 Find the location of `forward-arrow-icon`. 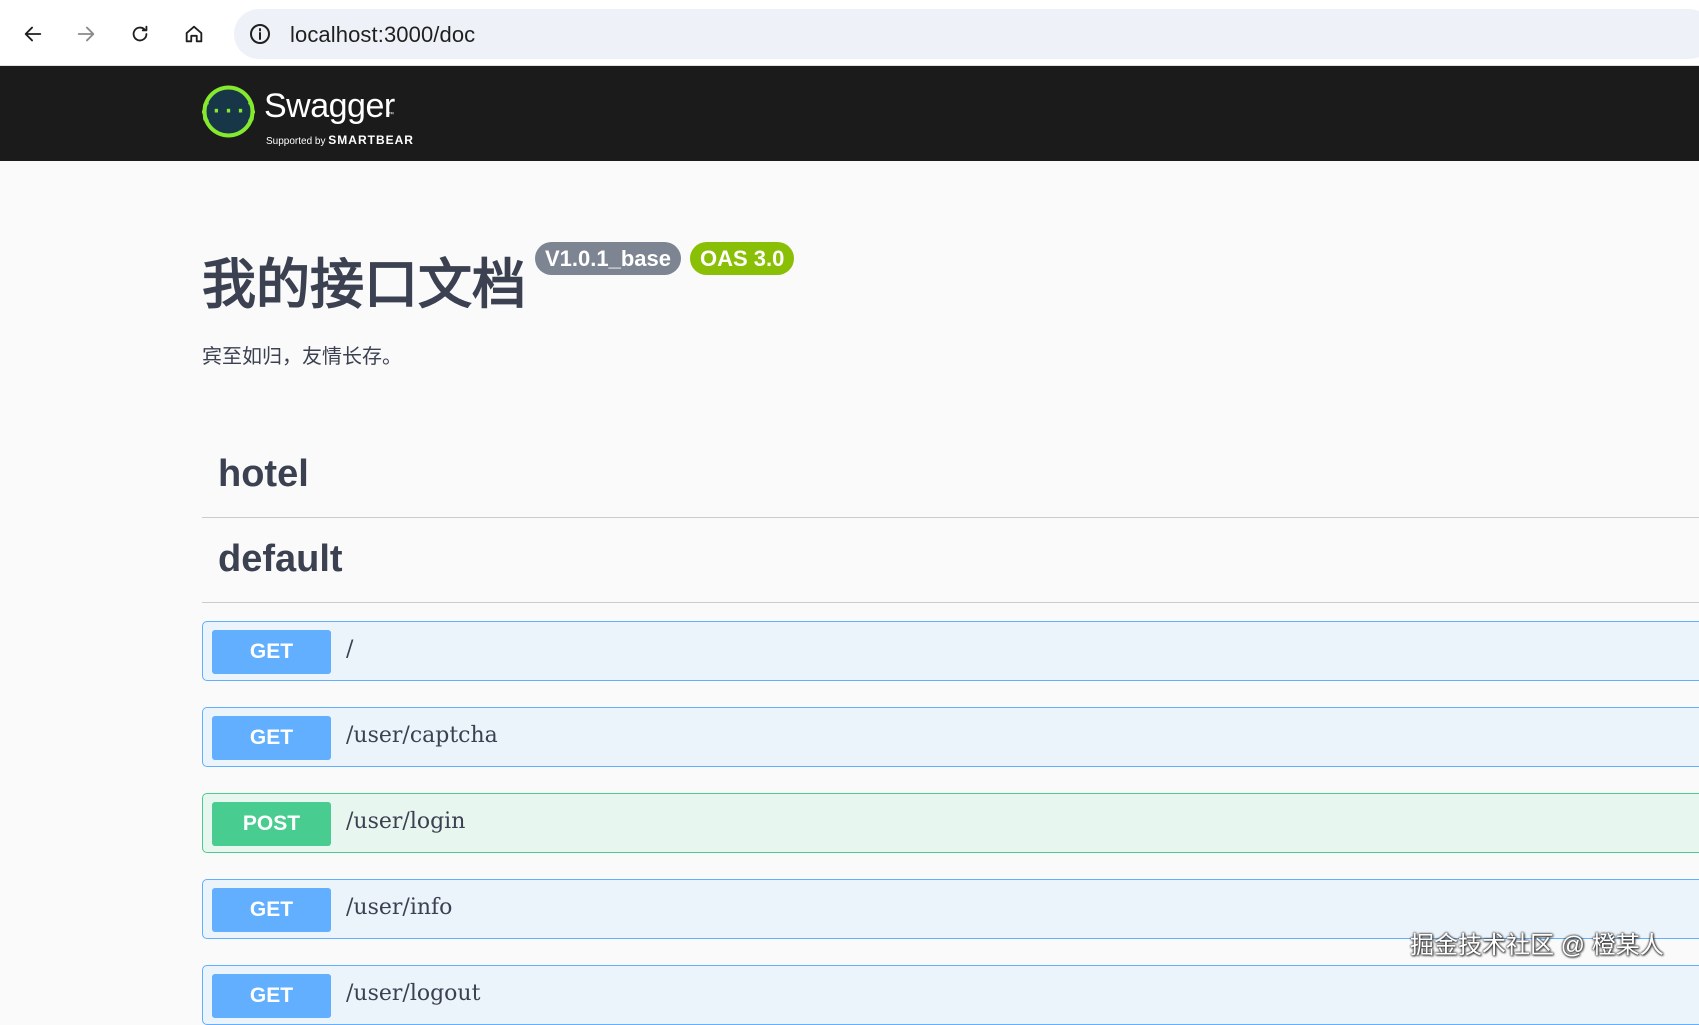

forward-arrow-icon is located at coordinates (86, 34).